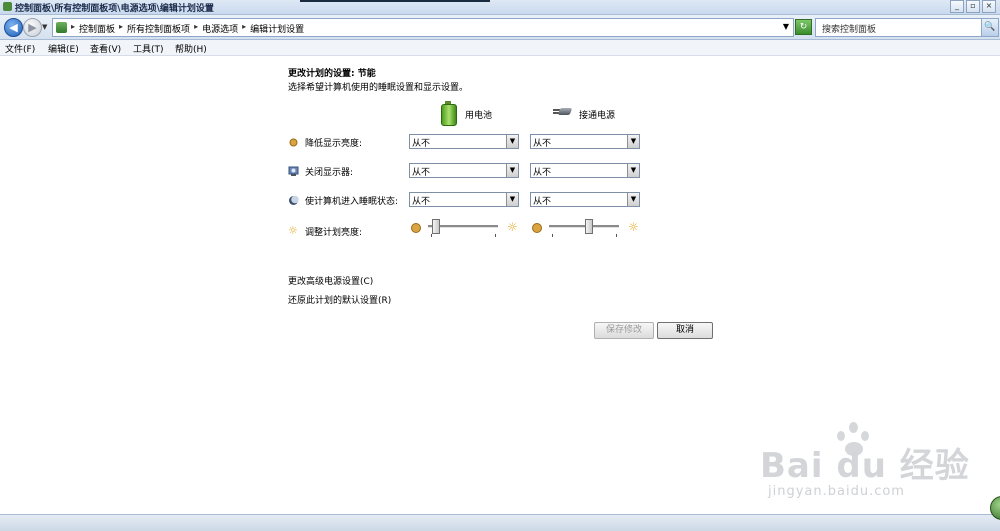 The width and height of the screenshot is (1000, 531). Describe the element at coordinates (624, 330) in the screenshot. I see `save-button: 保存修改` at that location.